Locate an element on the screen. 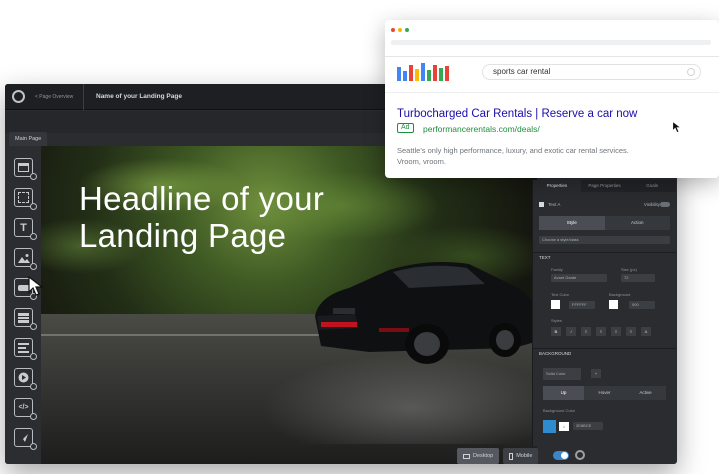  ad-badge: Ad is located at coordinates (405, 128).